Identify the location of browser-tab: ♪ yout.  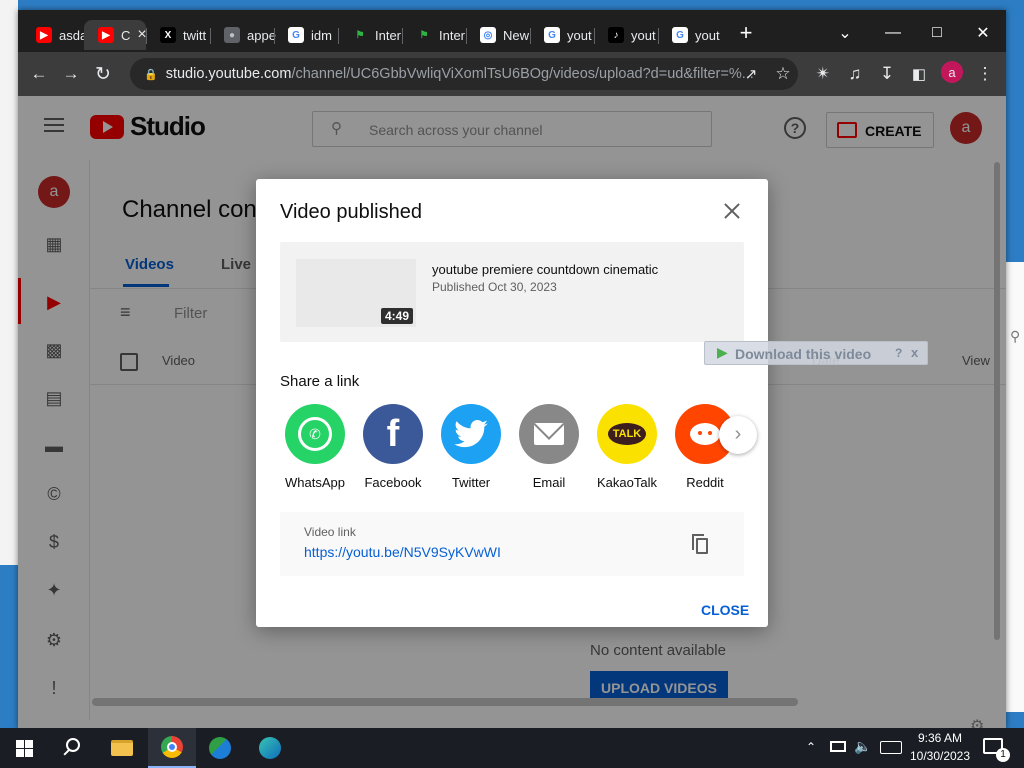
(626, 35).